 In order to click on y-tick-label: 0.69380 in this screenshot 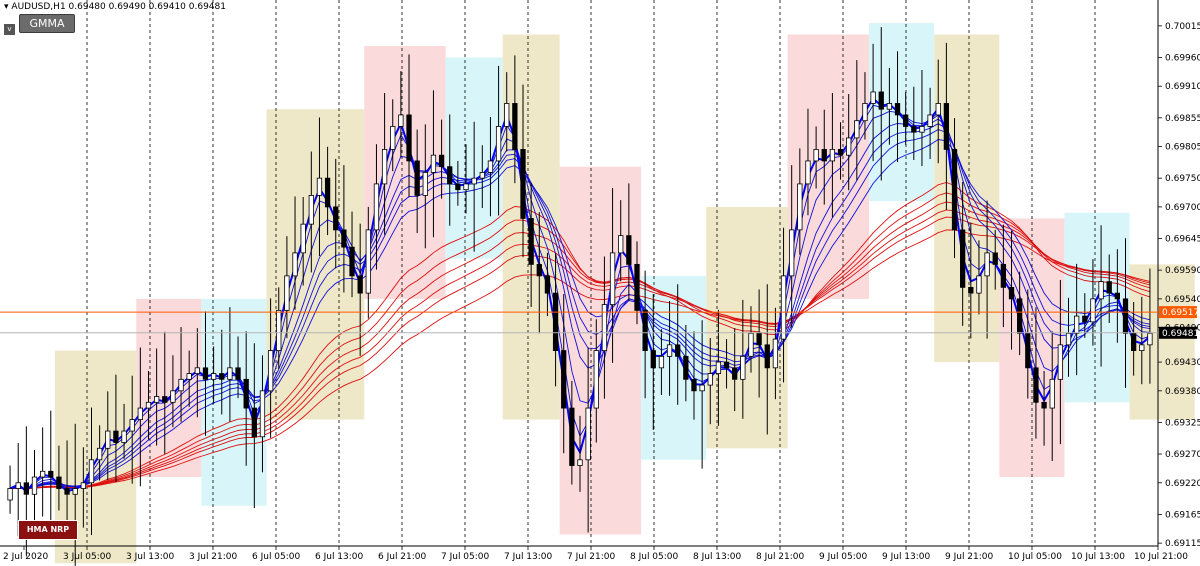, I will do `click(1182, 392)`.